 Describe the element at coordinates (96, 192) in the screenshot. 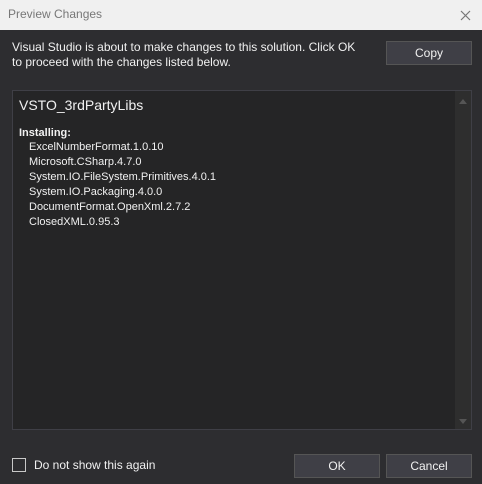

I see `package-item: System.IO.Packaging.4.0.0` at that location.